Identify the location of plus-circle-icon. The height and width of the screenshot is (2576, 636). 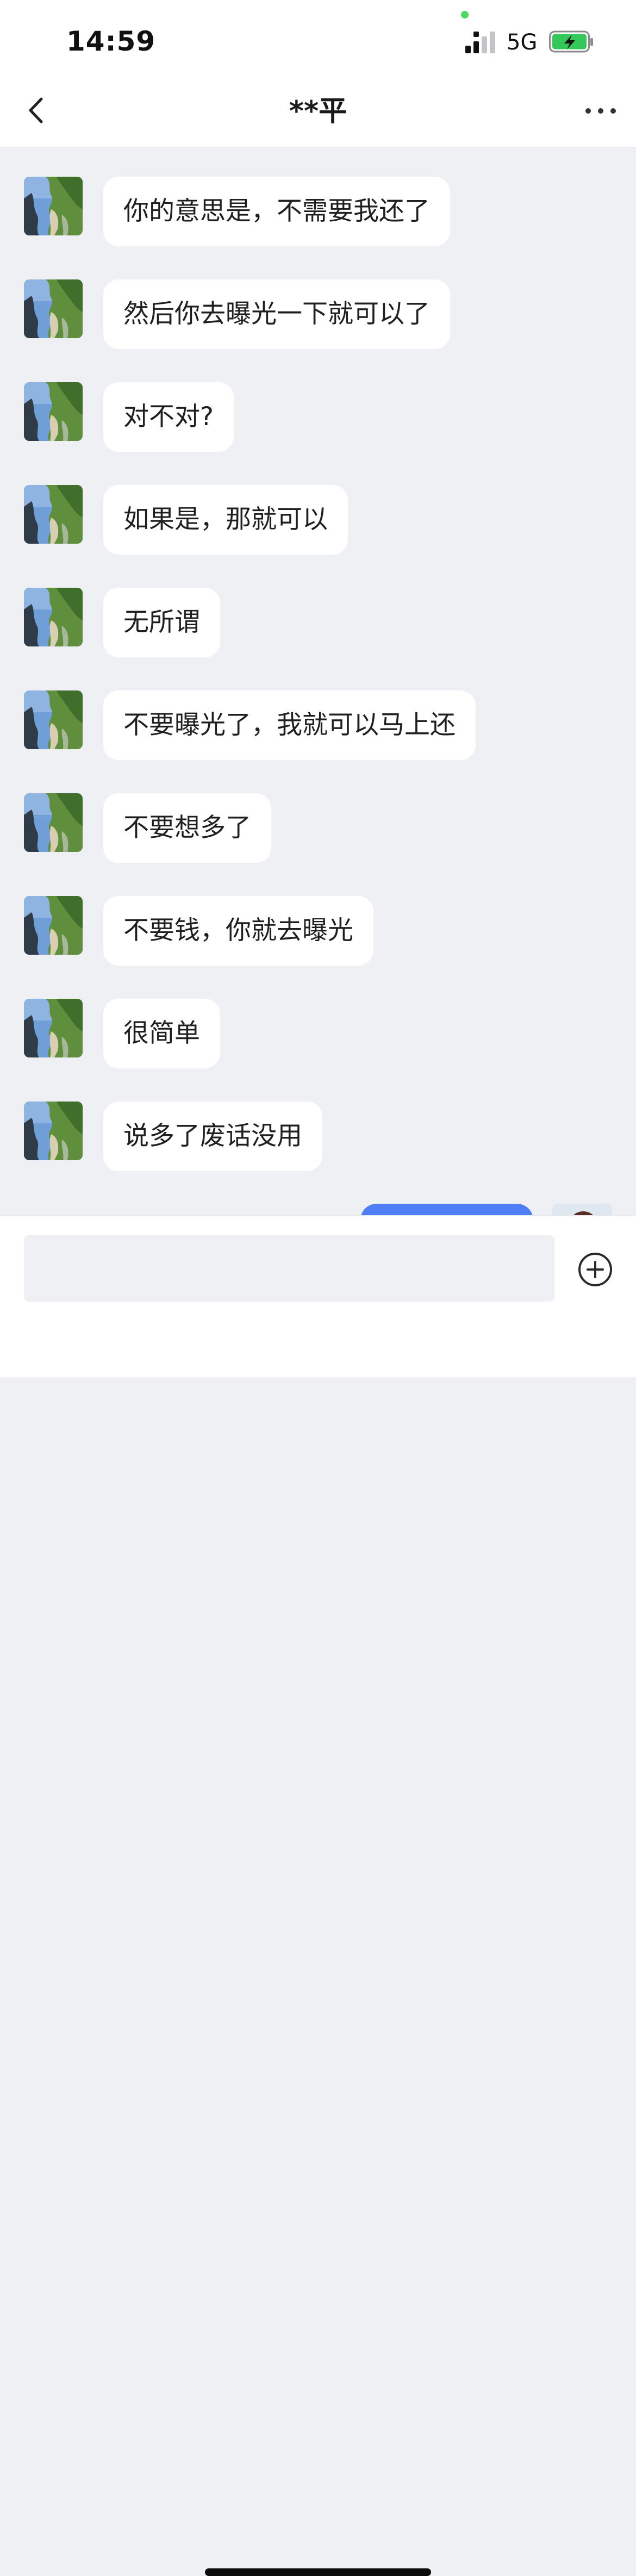
(595, 1269).